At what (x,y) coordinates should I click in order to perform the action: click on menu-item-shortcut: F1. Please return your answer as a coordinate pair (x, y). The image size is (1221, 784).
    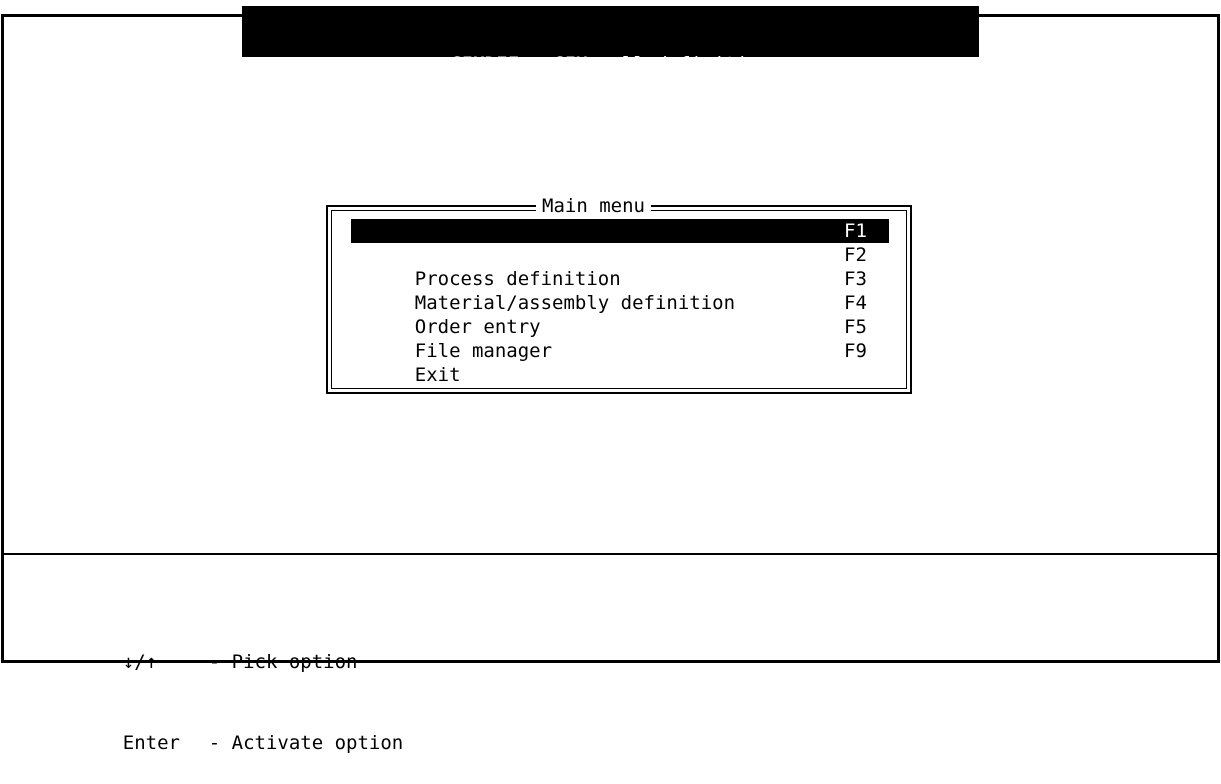
    Looking at the image, I should click on (855, 231).